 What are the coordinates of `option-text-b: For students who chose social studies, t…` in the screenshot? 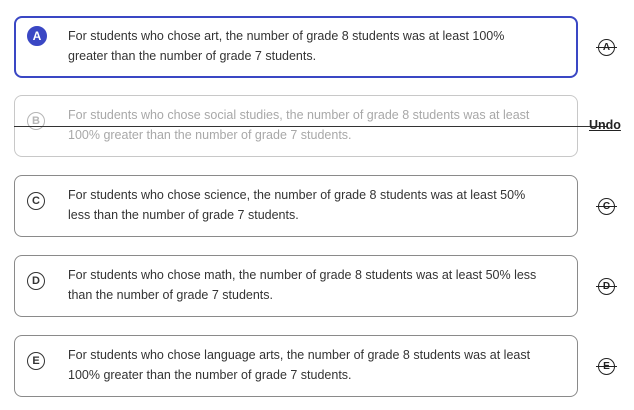 It's located at (299, 125).